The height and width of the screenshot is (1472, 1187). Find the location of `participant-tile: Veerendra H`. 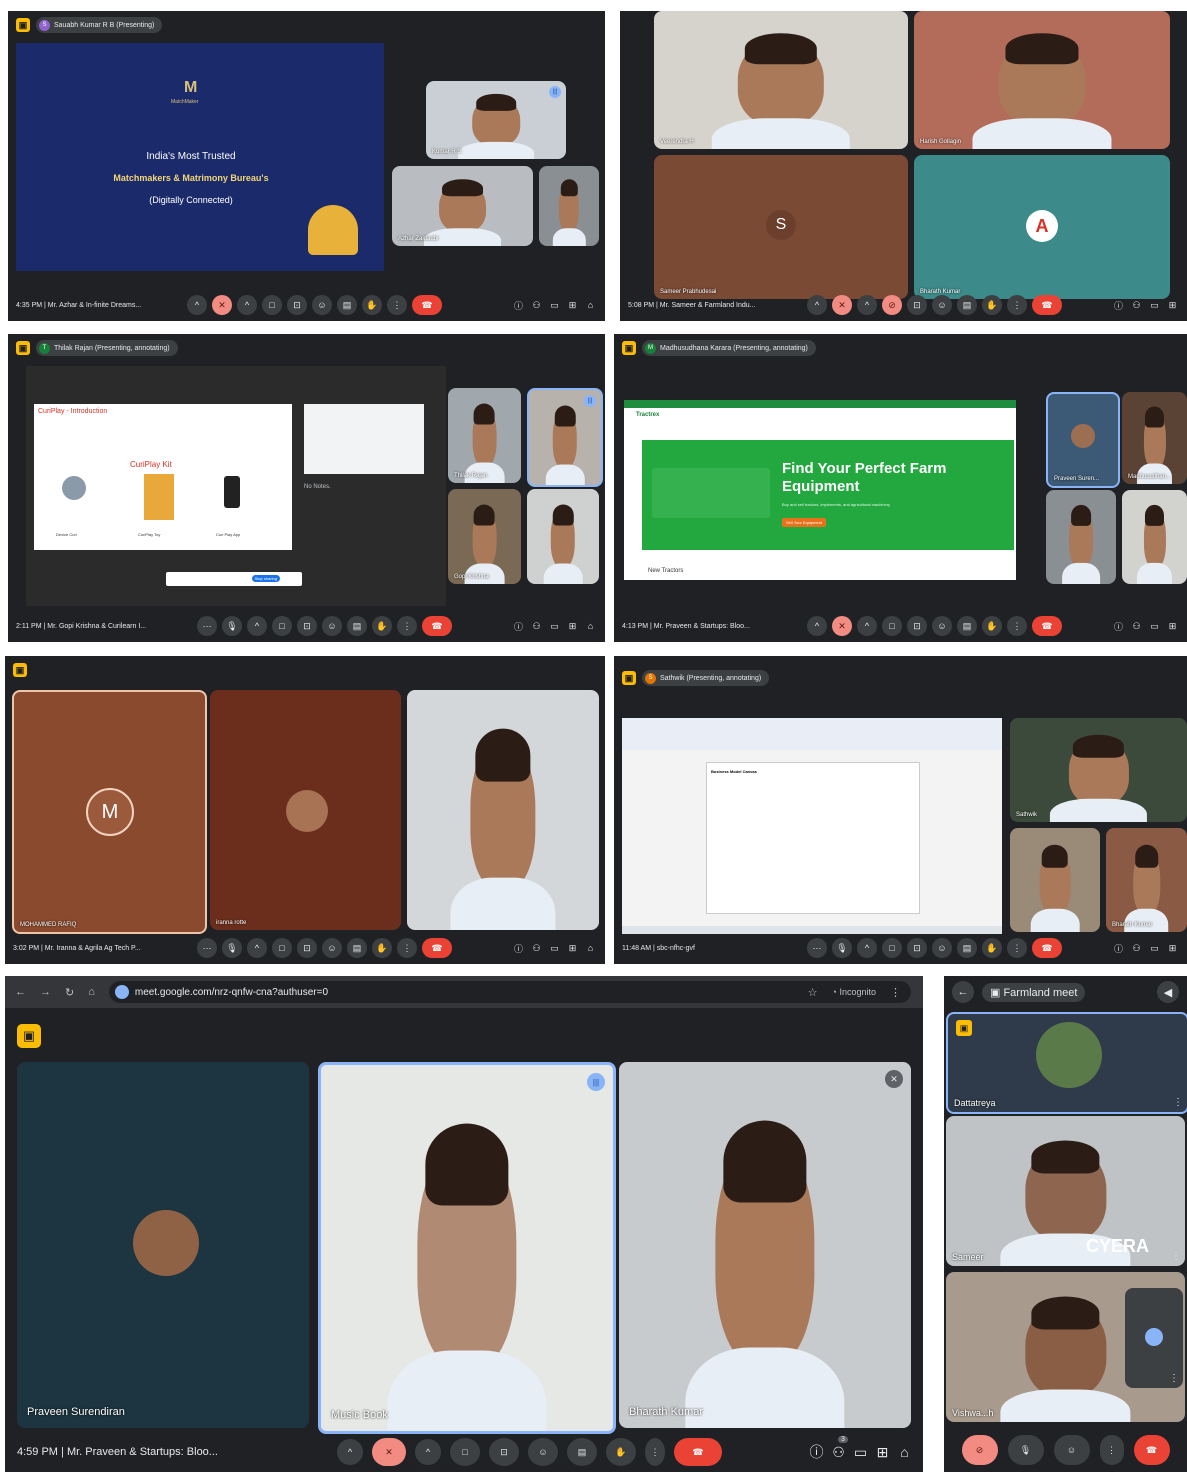

participant-tile: Veerendra H is located at coordinates (781, 80).